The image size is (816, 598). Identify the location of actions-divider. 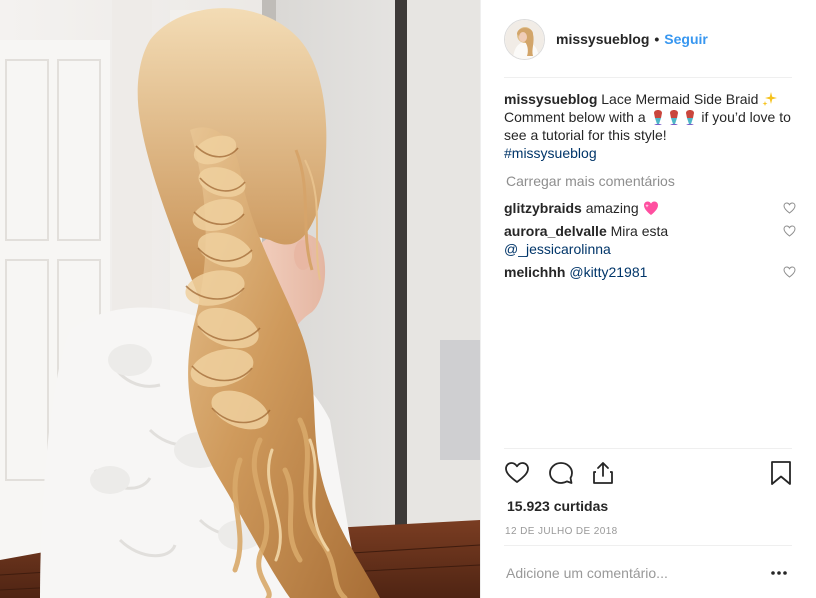
(648, 448).